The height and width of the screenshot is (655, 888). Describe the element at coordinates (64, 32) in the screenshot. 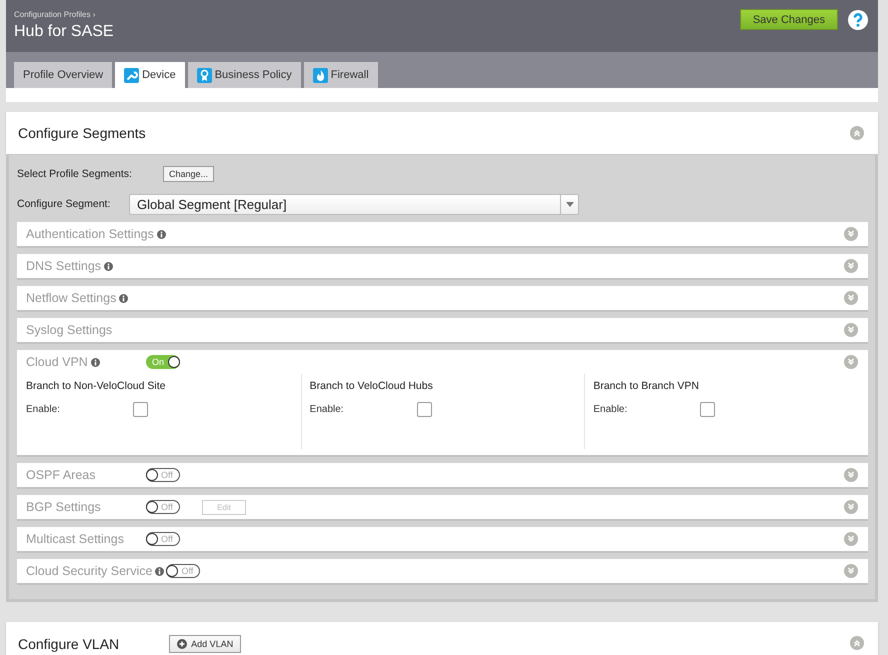

I see `page-title: Hub for SASE` at that location.